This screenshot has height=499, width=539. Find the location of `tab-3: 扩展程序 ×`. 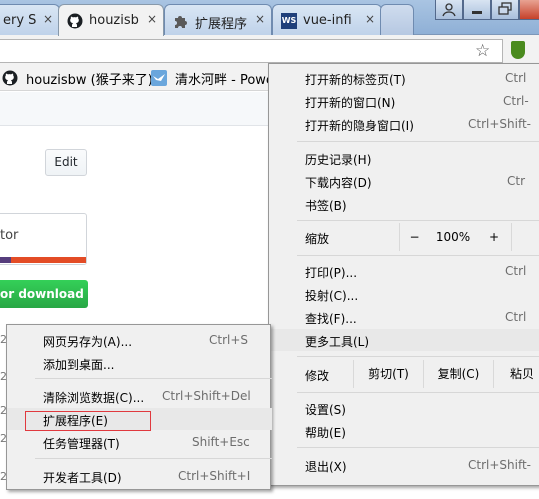

tab-3: 扩展程序 × is located at coordinates (218, 19).